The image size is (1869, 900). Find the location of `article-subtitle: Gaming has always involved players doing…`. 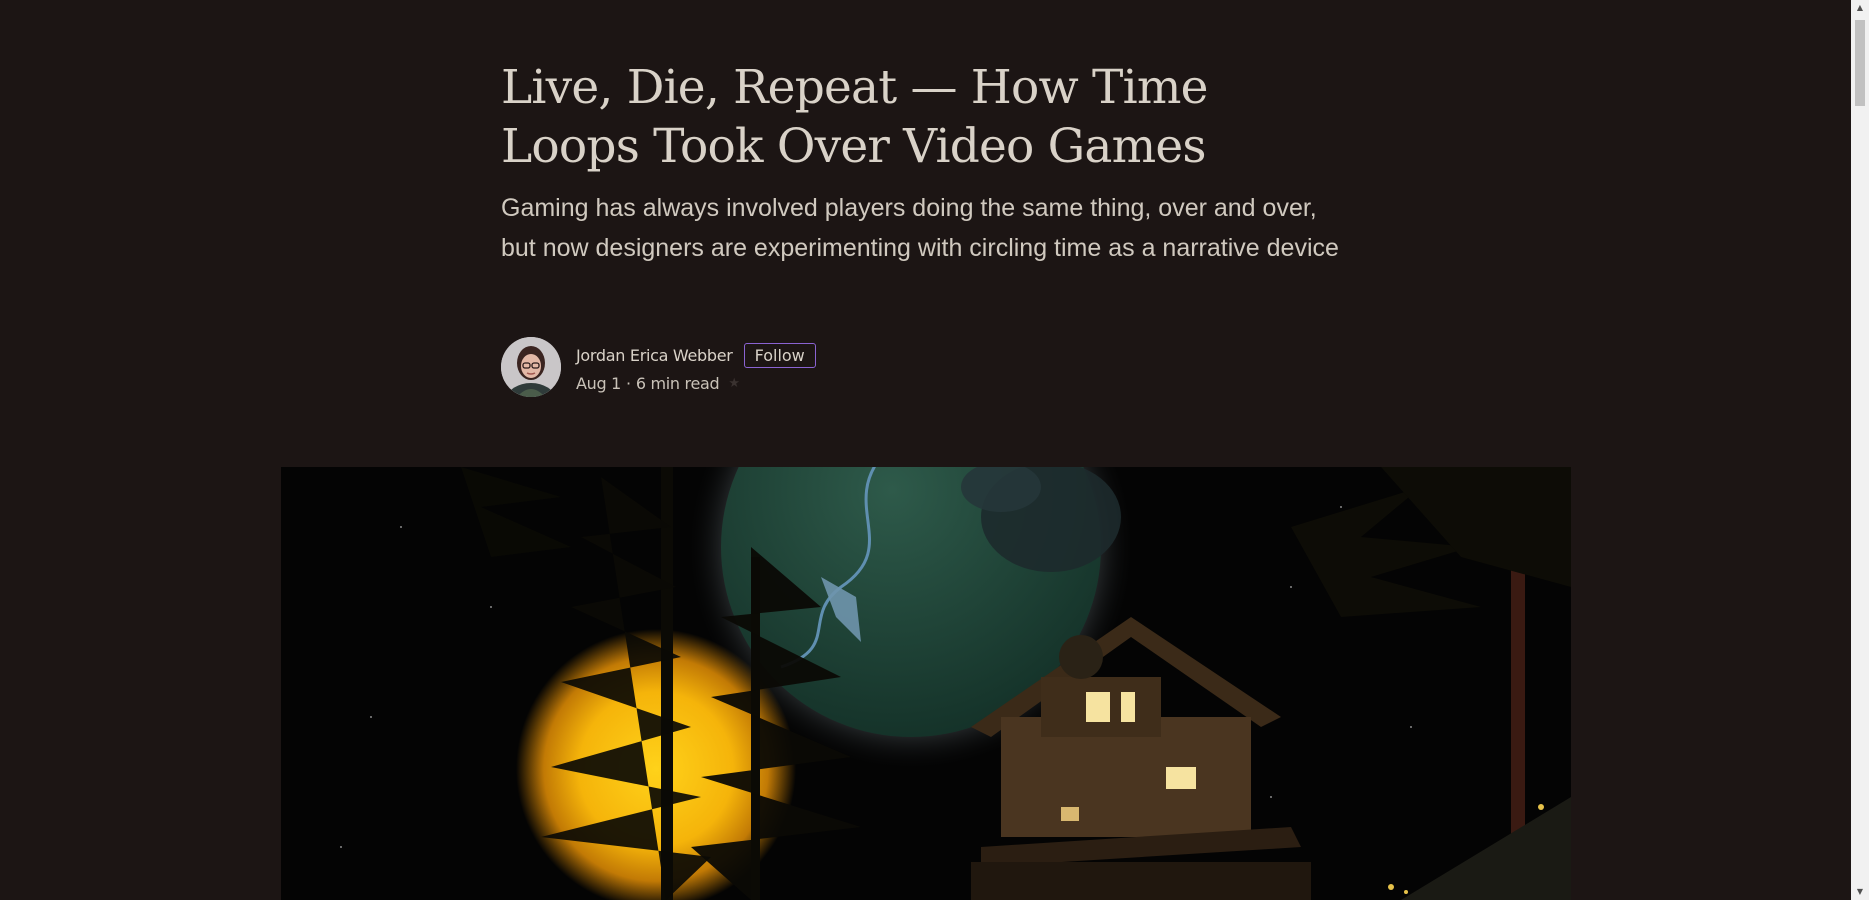

article-subtitle: Gaming has always involved players doing… is located at coordinates (920, 228).